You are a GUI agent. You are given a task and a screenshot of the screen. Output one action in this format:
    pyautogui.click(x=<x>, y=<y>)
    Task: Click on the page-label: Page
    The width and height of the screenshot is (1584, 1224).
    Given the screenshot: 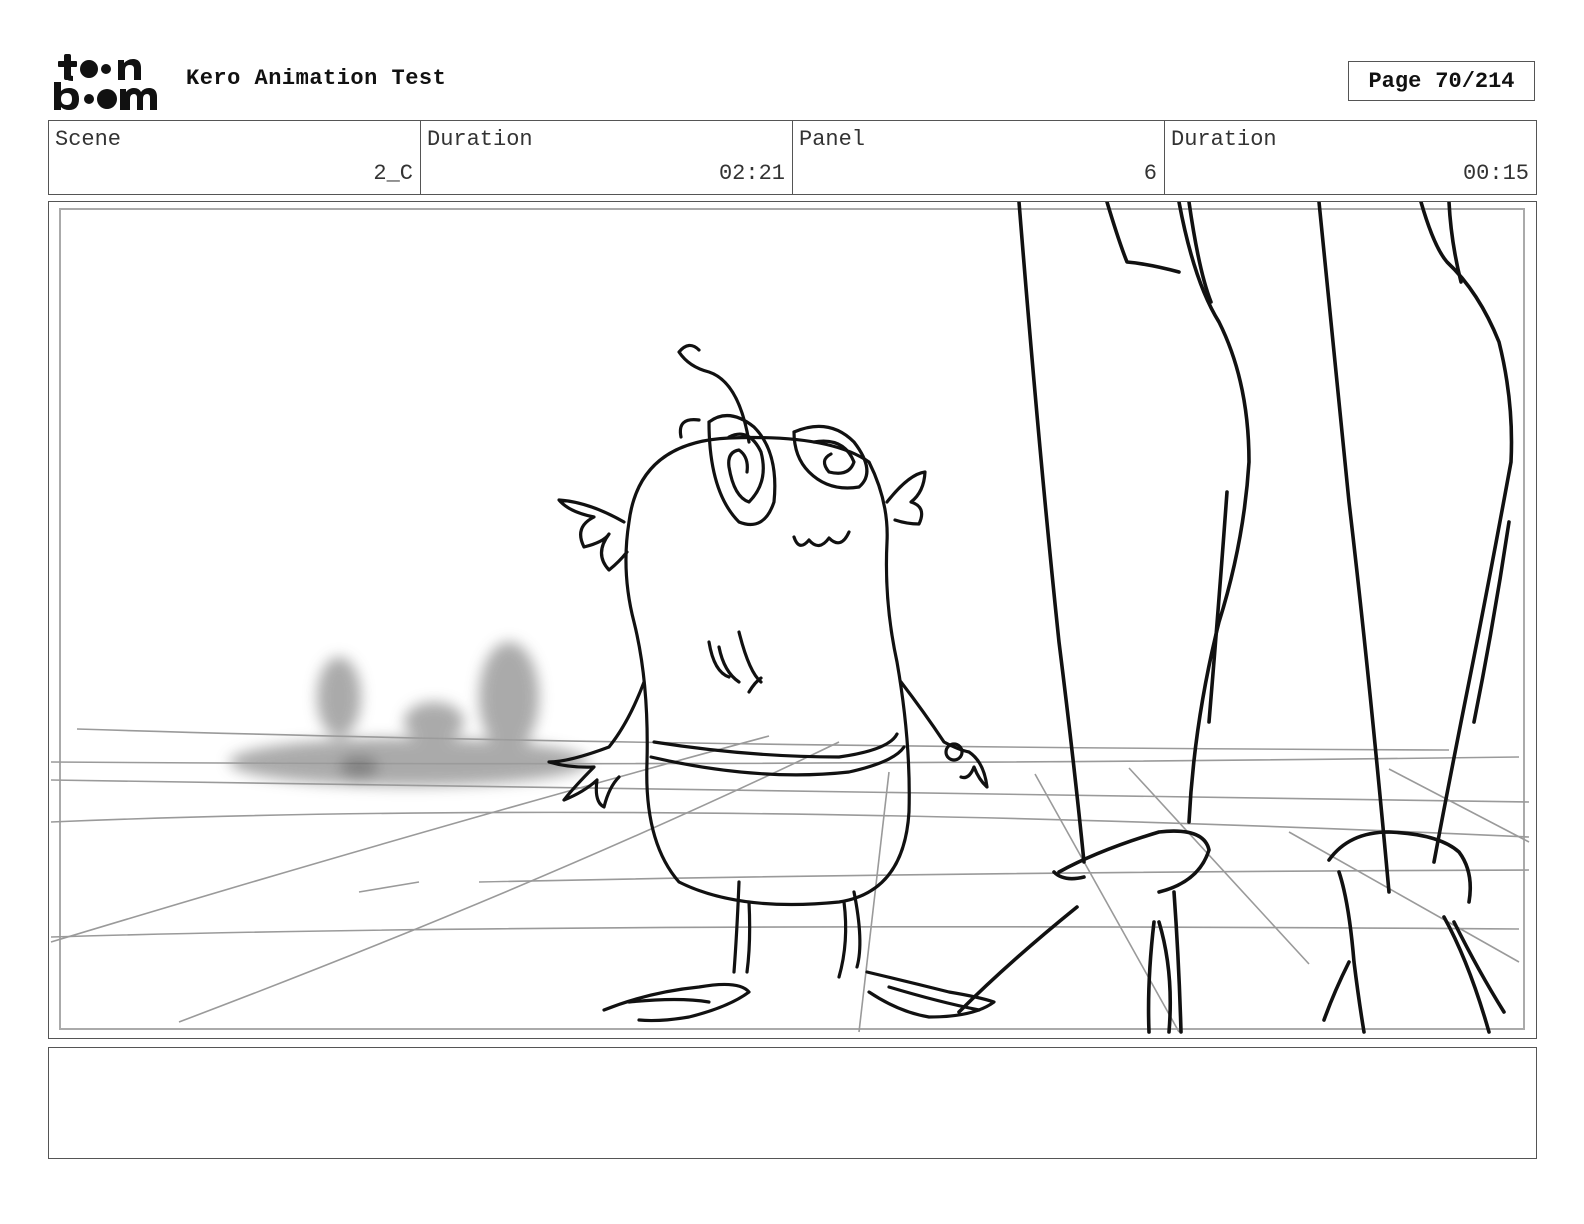 What is the action you would take?
    pyautogui.click(x=1395, y=81)
    